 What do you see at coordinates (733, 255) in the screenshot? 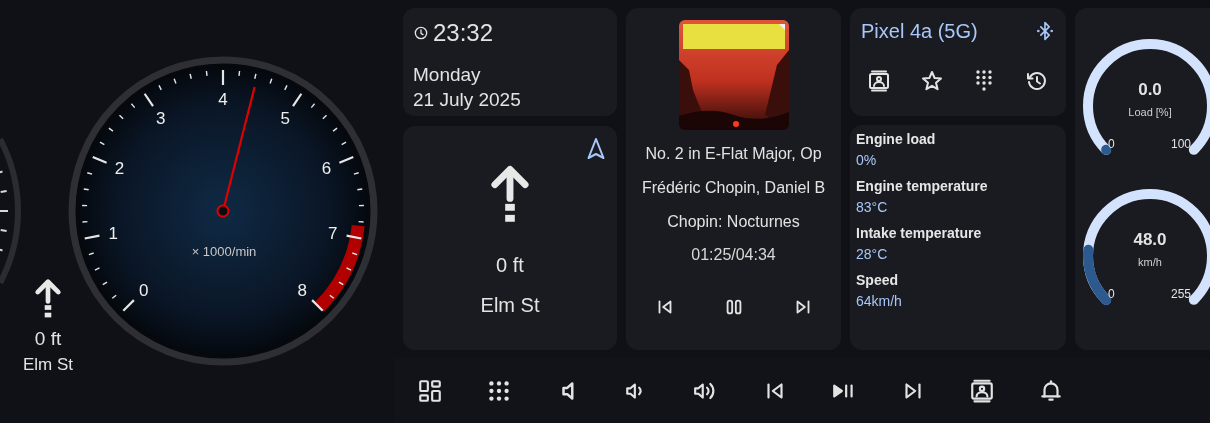
I see `track-position: 01:25/04:34` at bounding box center [733, 255].